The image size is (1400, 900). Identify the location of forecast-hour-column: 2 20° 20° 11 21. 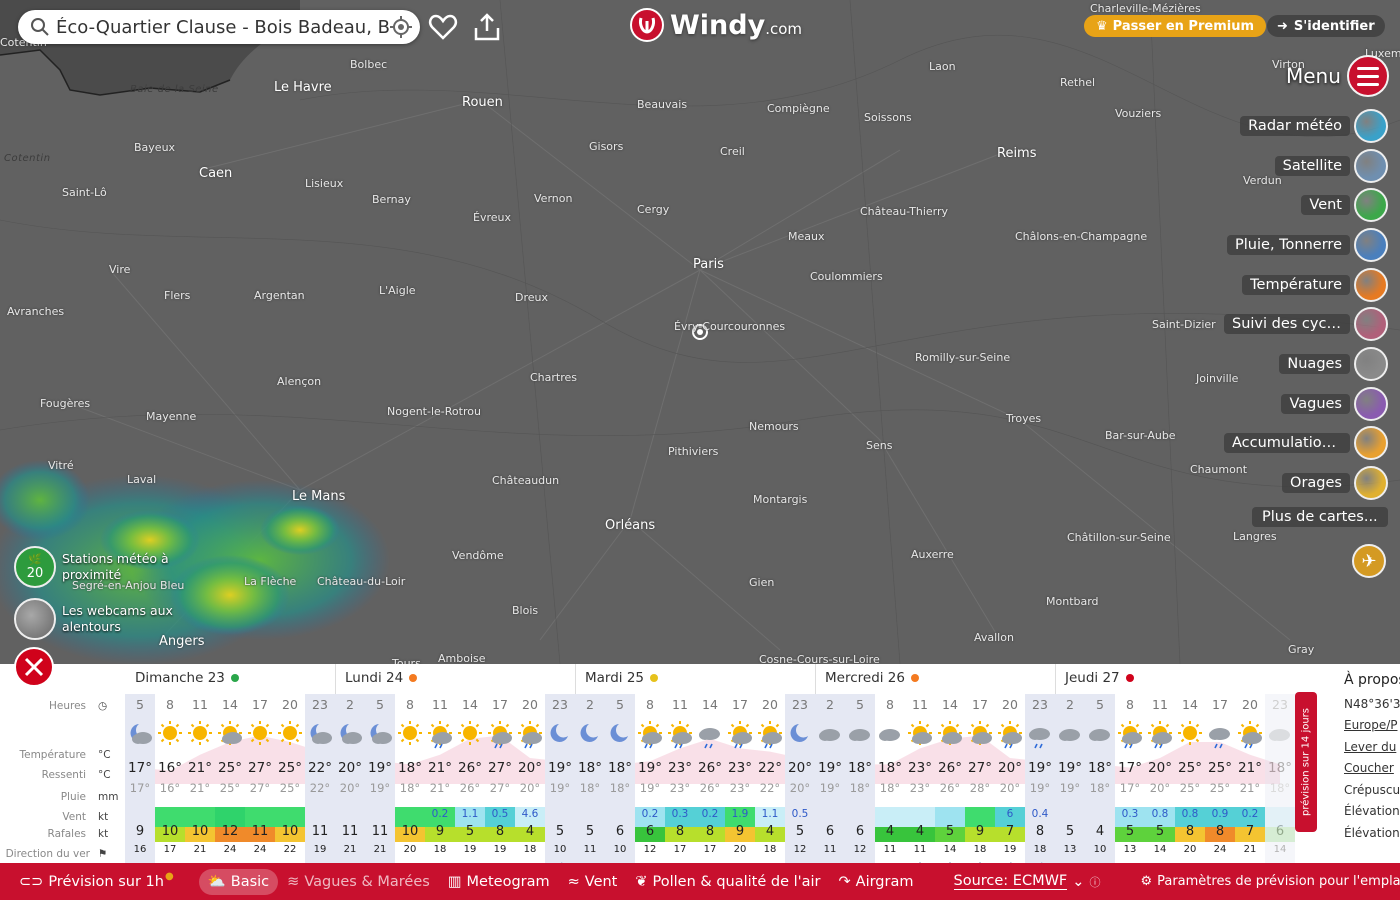
(350, 786).